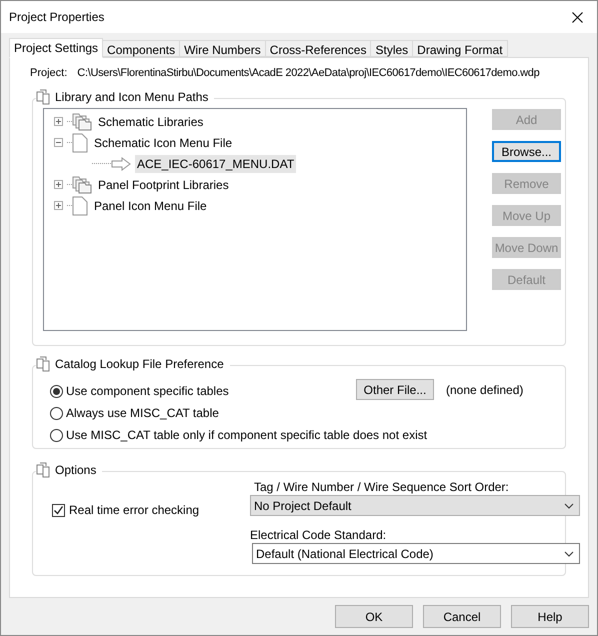 This screenshot has height=636, width=598. Describe the element at coordinates (550, 616) in the screenshot. I see `dialog-button: Help` at that location.